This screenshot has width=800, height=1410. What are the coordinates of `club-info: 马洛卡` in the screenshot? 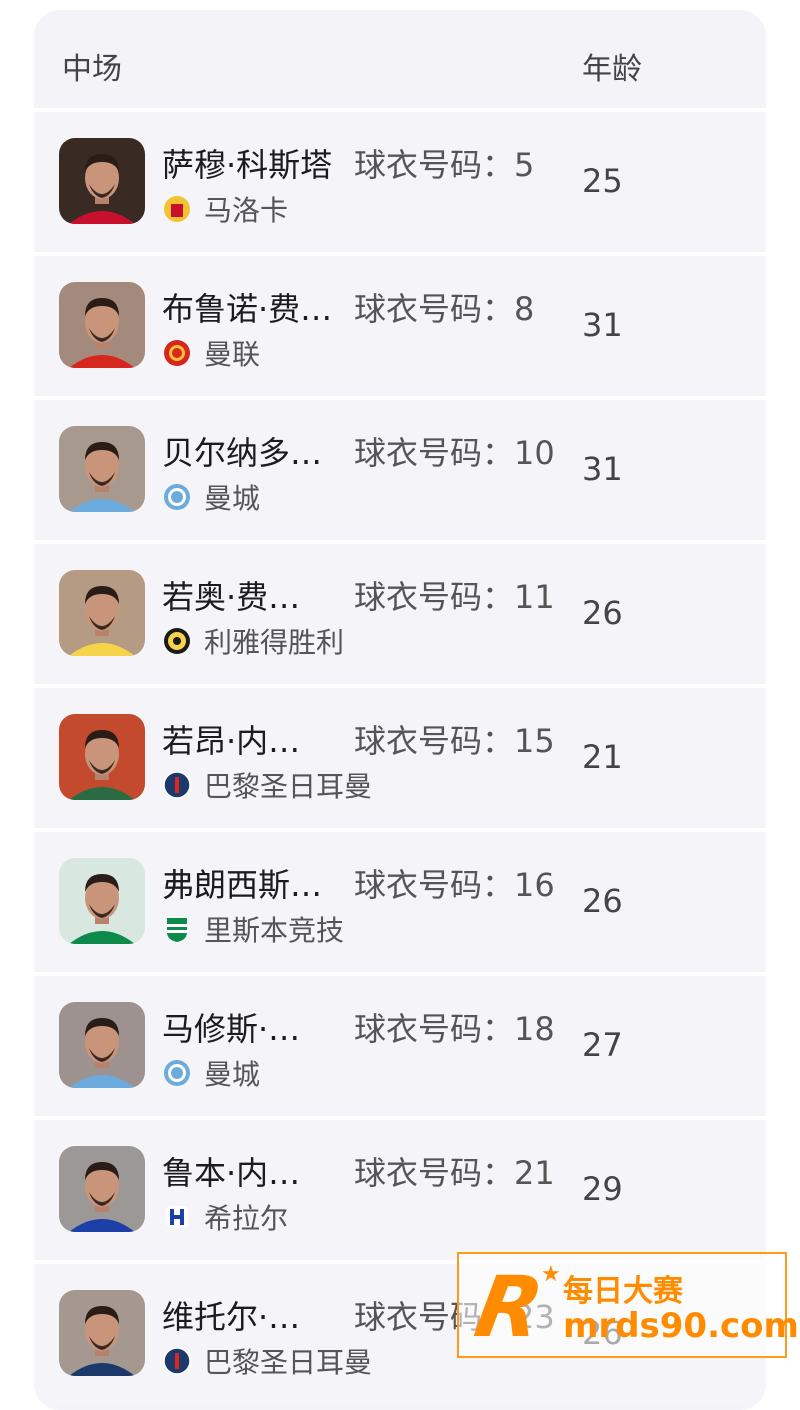 It's located at (225, 209).